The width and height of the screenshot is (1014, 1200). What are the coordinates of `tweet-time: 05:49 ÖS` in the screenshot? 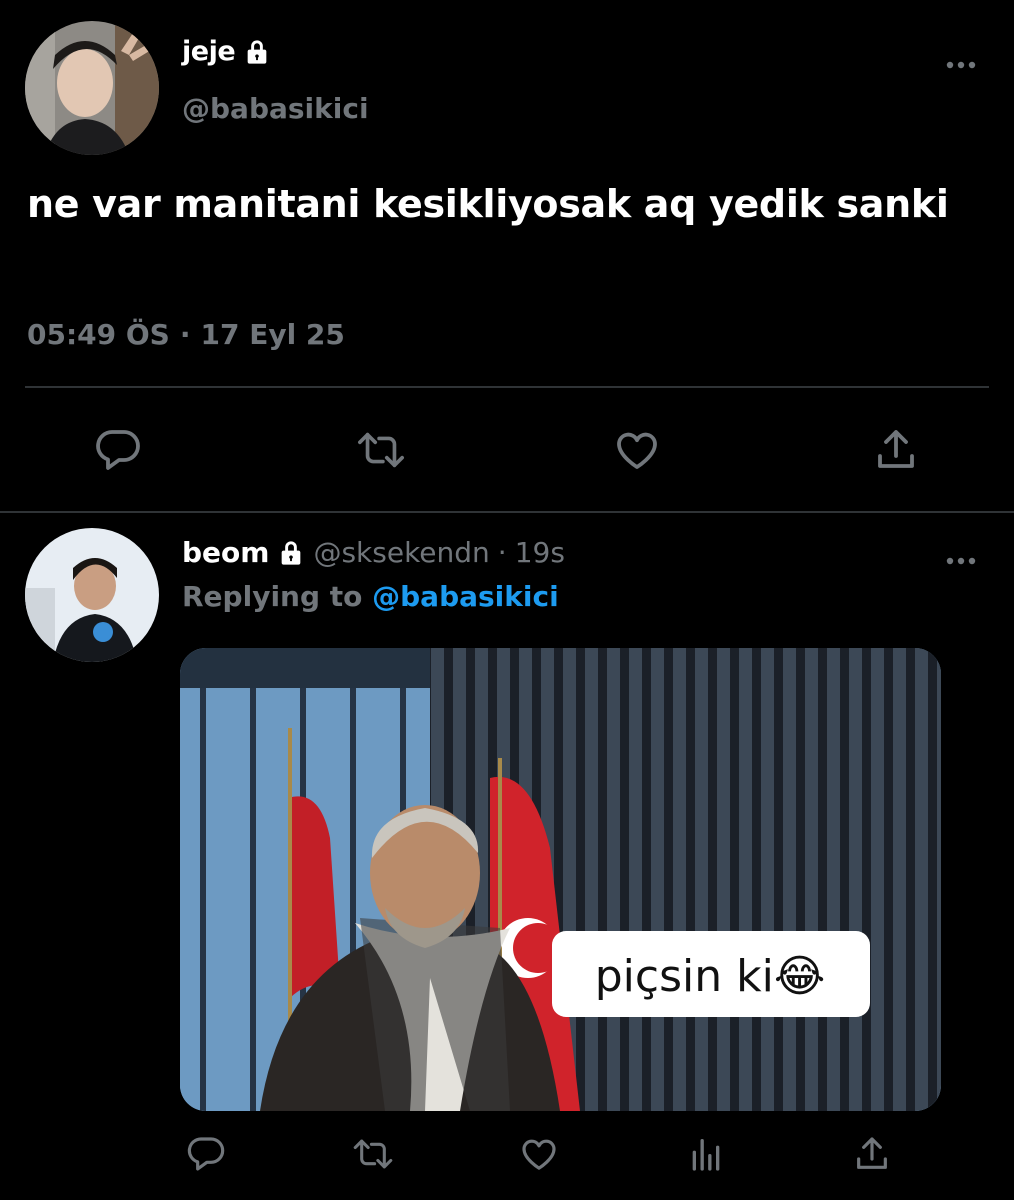 It's located at (98, 334).